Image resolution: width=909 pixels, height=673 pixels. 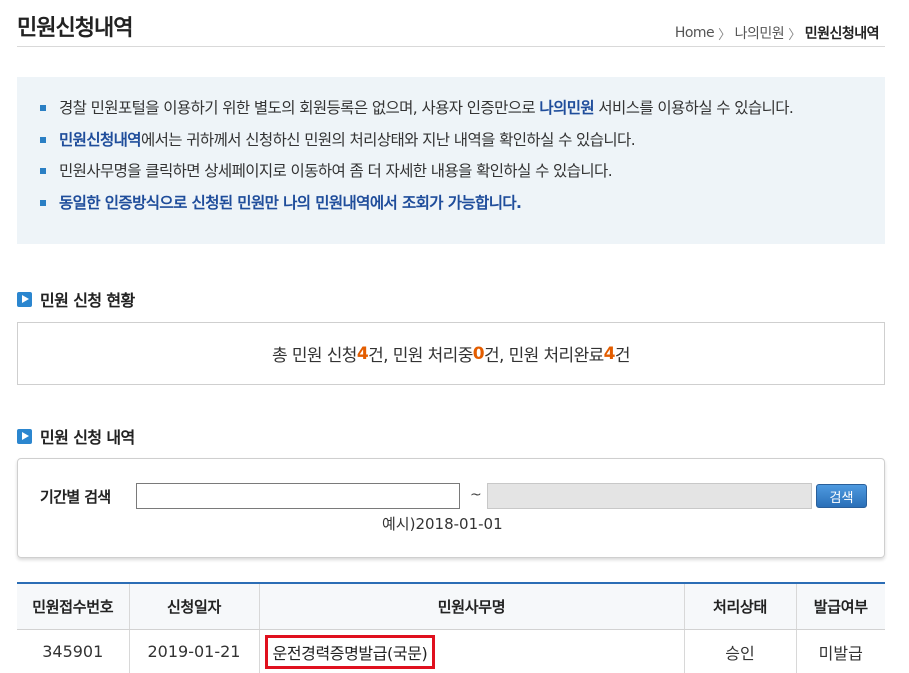 I want to click on period-search-box: 기간별 검색 ~ 검색 예시)2018-01-01, so click(x=451, y=508).